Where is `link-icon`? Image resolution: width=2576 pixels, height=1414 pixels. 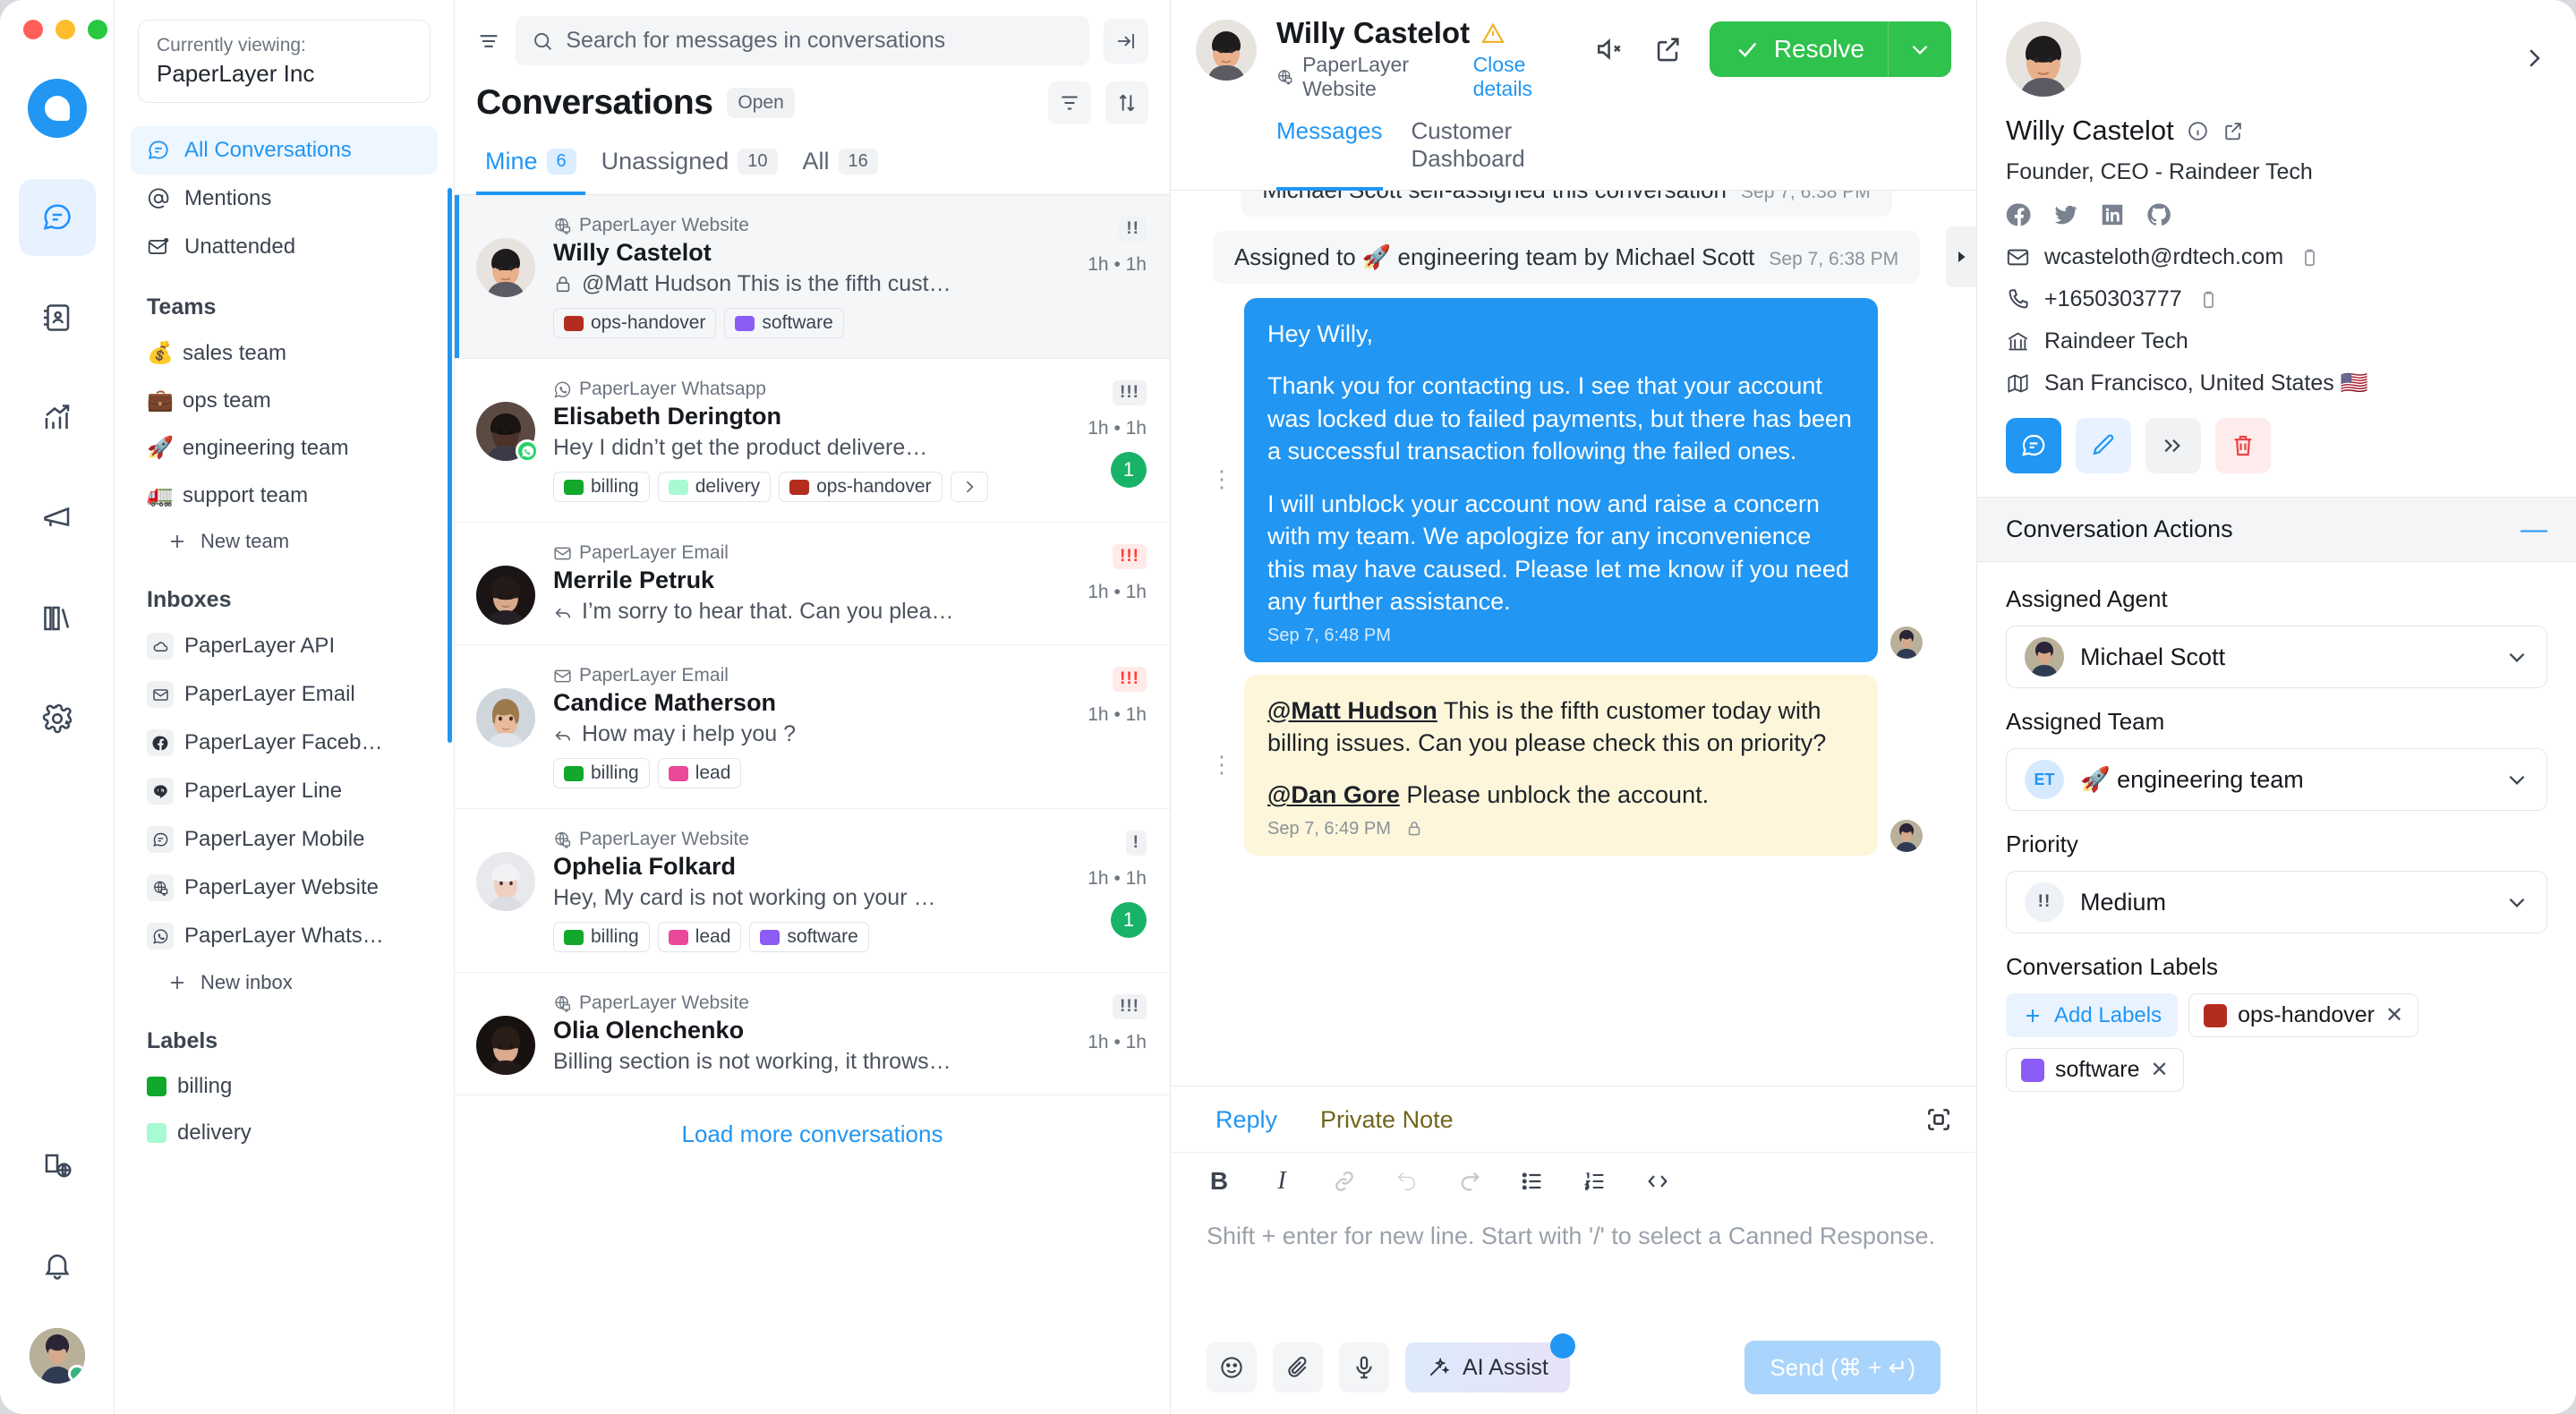 link-icon is located at coordinates (1344, 1181).